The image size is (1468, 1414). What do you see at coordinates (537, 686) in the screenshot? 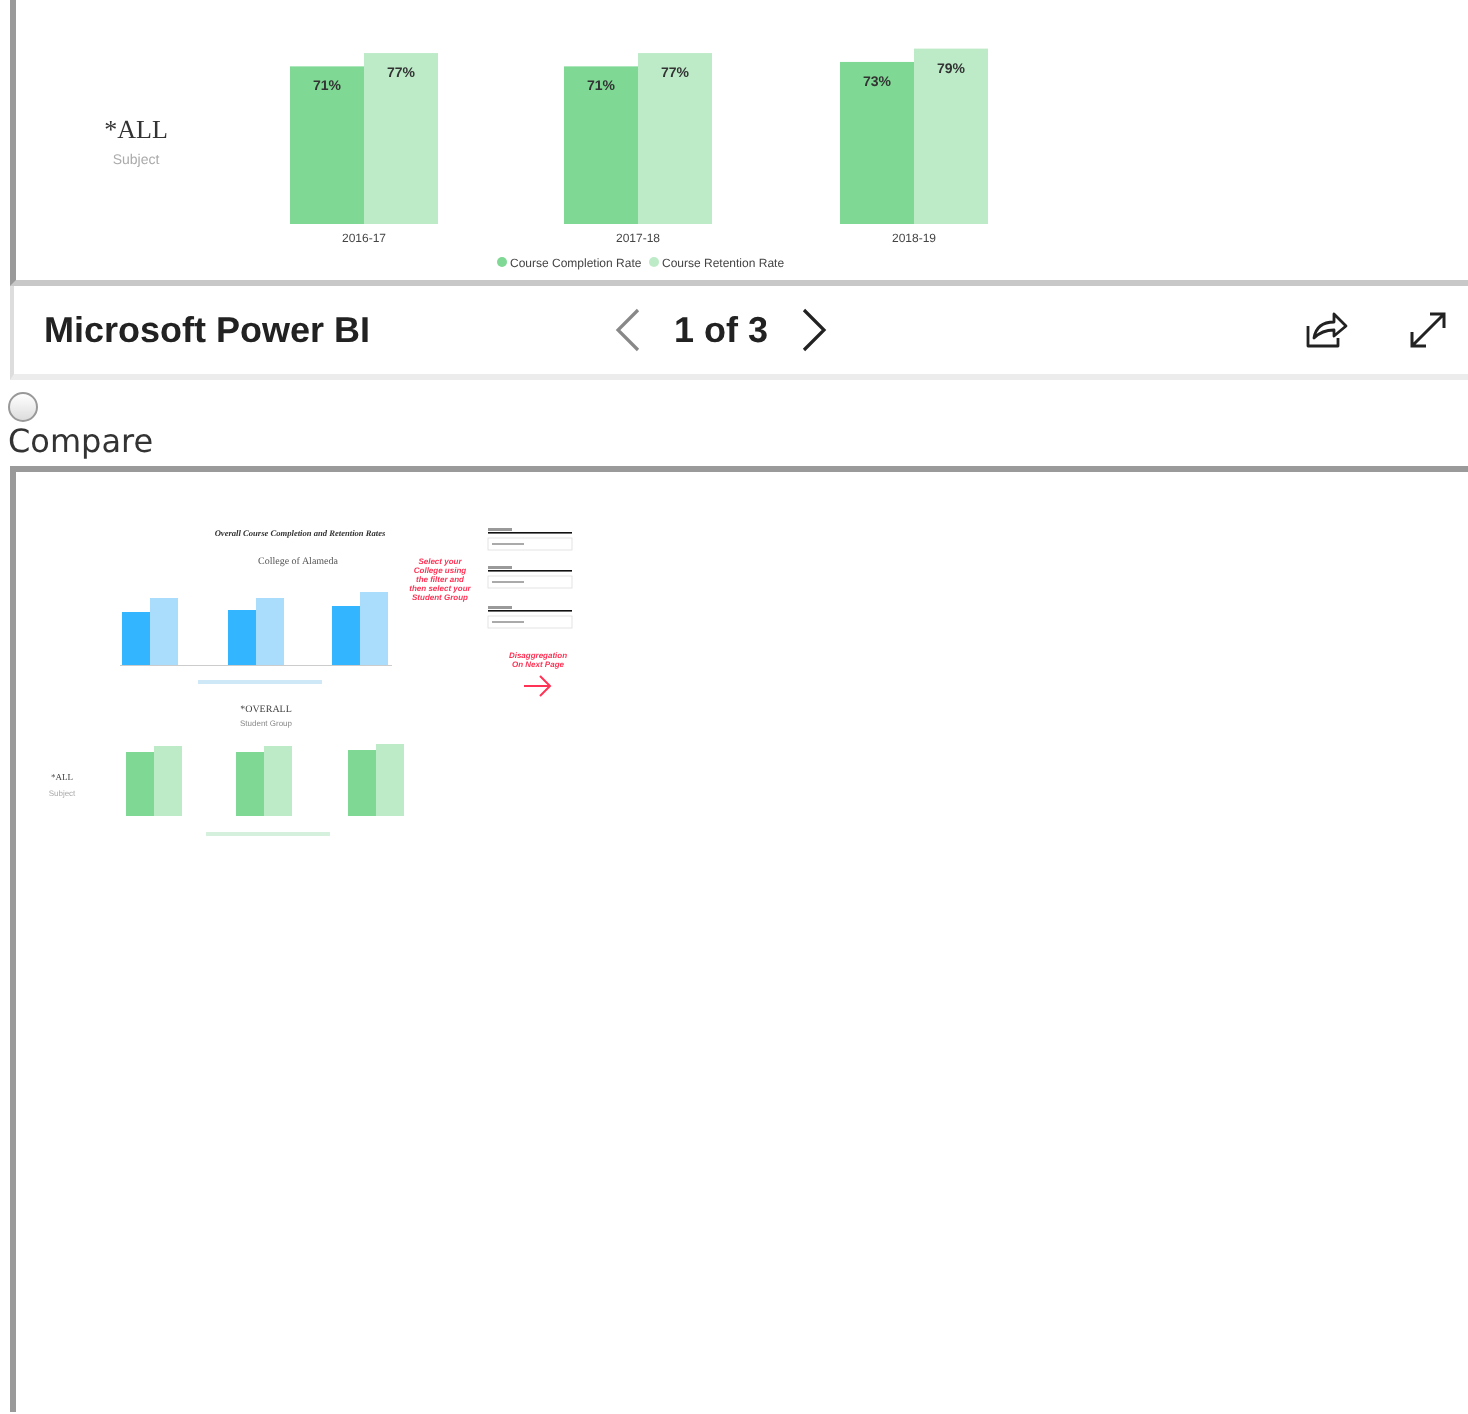
I see `arrow-icon` at bounding box center [537, 686].